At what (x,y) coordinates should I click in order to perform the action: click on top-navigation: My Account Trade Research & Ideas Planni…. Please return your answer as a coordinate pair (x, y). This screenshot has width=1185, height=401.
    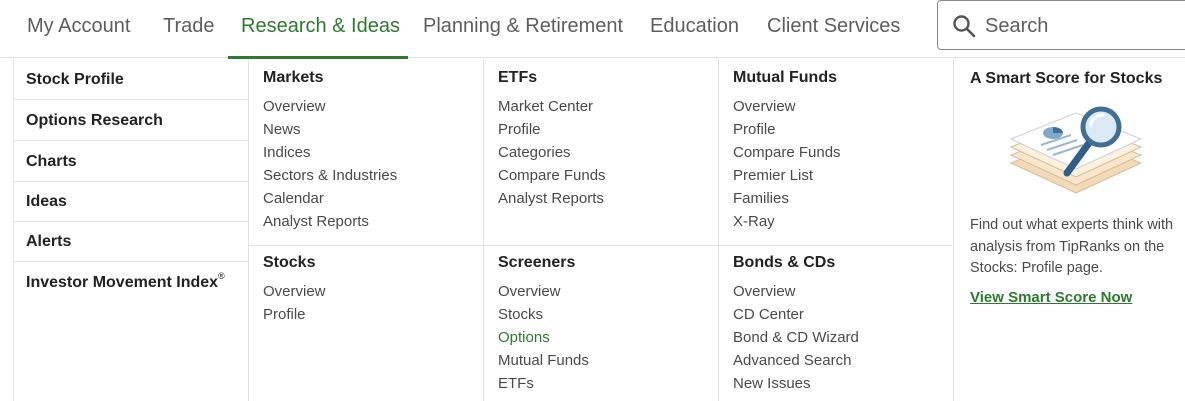
    Looking at the image, I should click on (592, 29).